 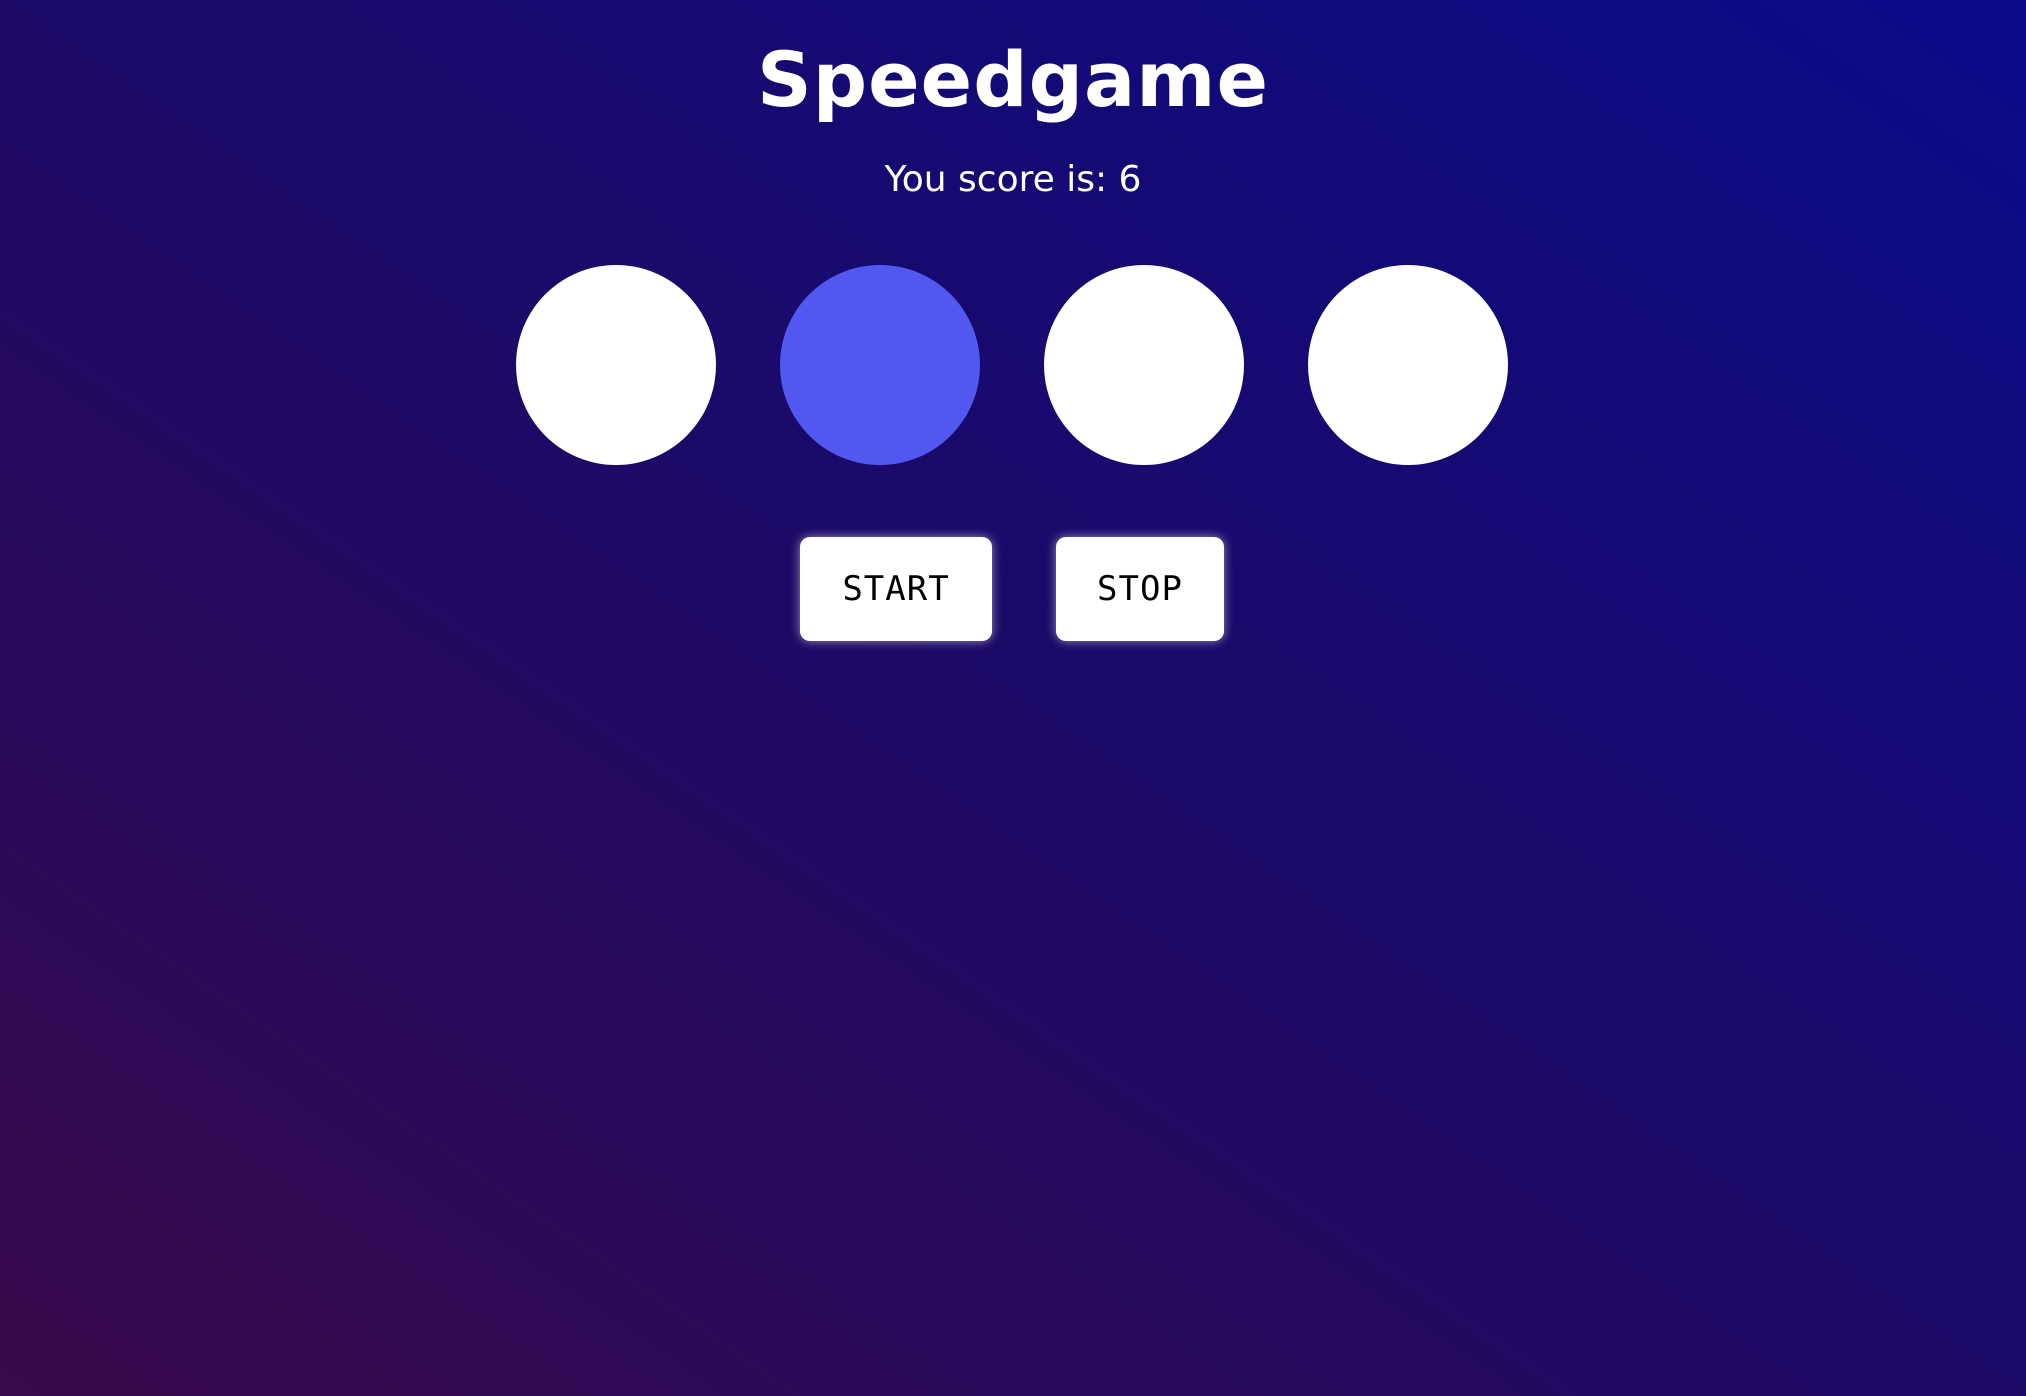 I want to click on score-label: You score is:, so click(x=996, y=179).